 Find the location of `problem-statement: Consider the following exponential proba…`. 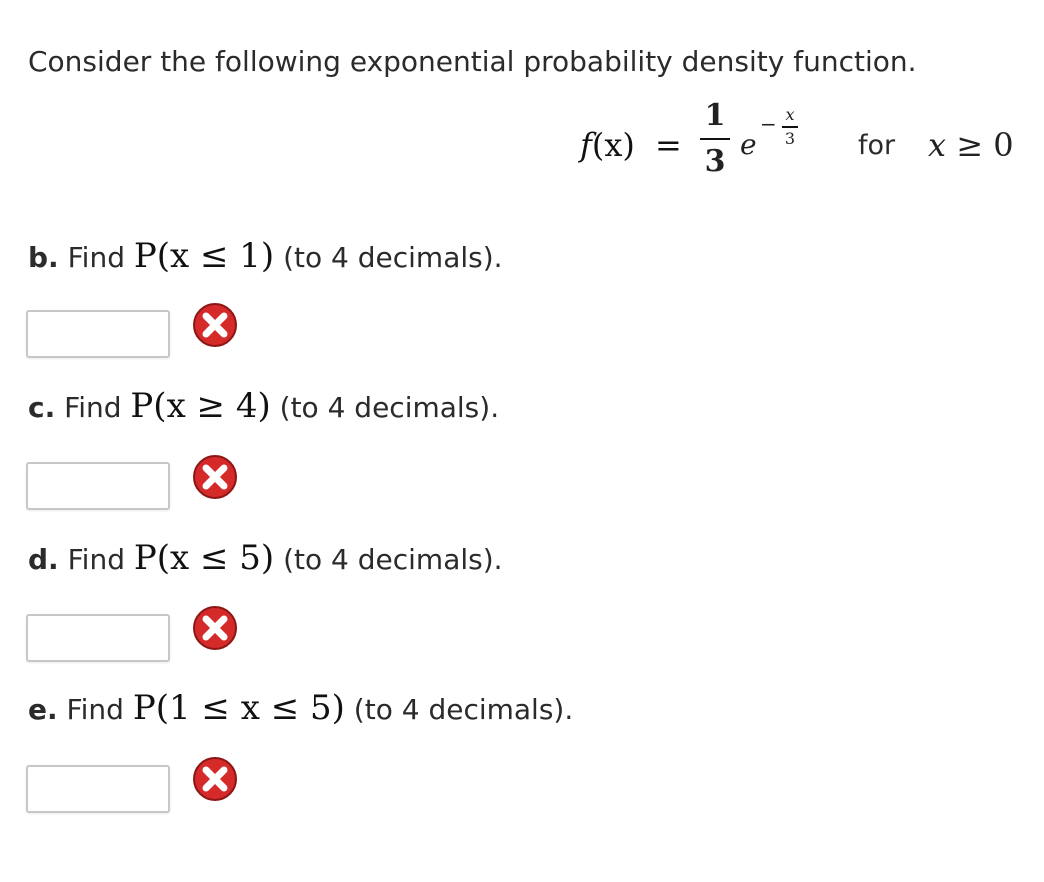

problem-statement: Consider the following exponential proba… is located at coordinates (472, 61).